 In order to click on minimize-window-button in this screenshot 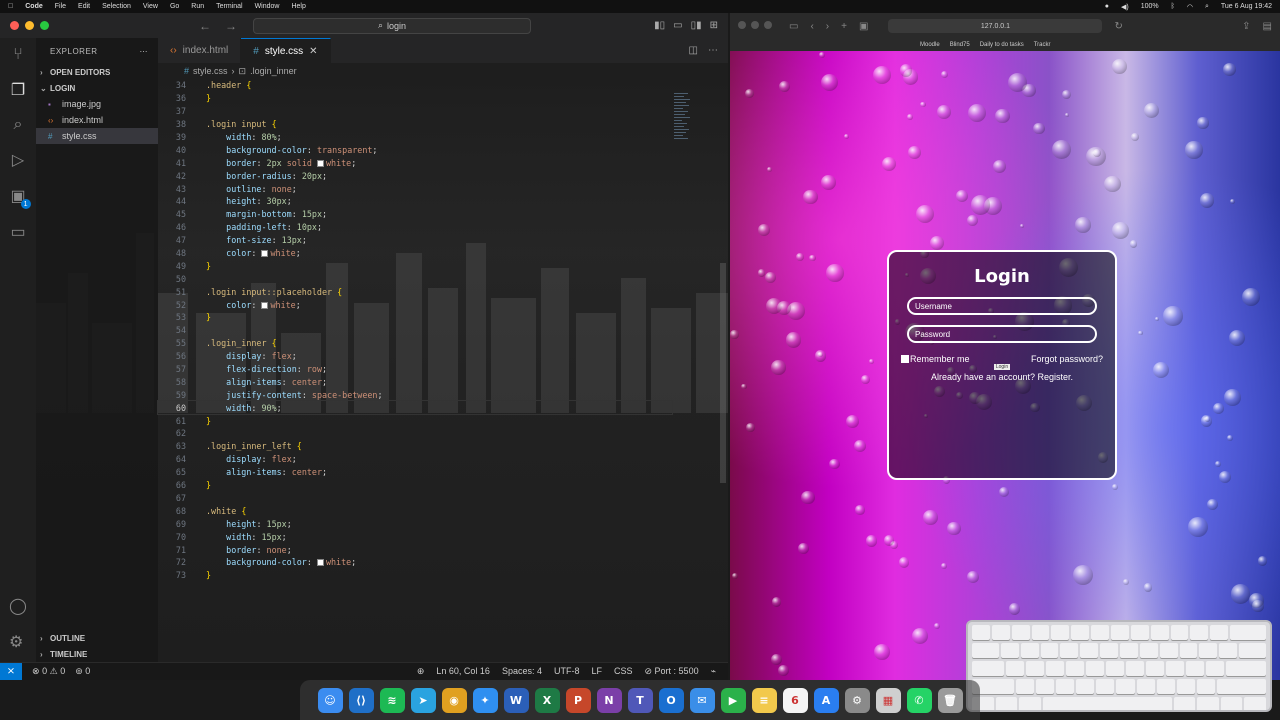, I will do `click(755, 24)`.